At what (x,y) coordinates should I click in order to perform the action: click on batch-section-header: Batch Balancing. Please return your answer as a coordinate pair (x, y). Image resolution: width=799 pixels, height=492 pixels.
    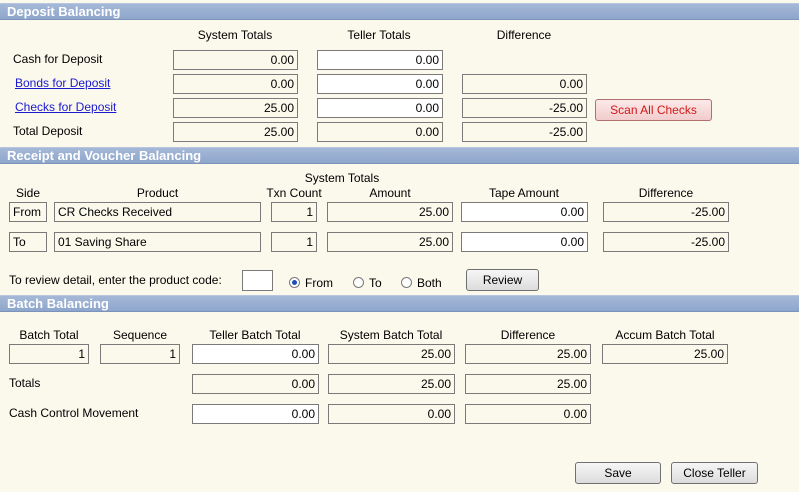
    Looking at the image, I should click on (399, 303).